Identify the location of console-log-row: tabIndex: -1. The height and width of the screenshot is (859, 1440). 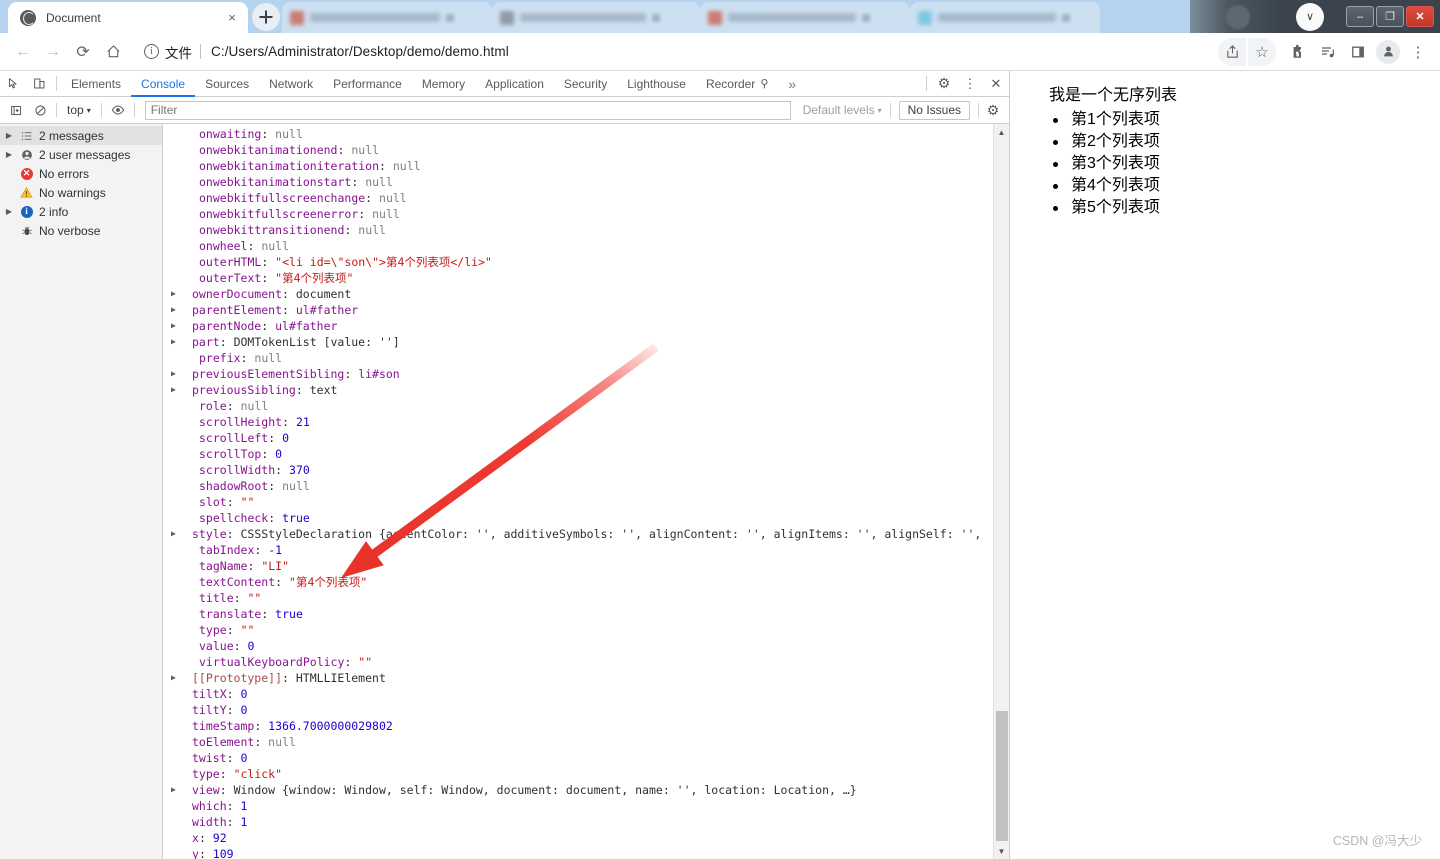
(586, 550).